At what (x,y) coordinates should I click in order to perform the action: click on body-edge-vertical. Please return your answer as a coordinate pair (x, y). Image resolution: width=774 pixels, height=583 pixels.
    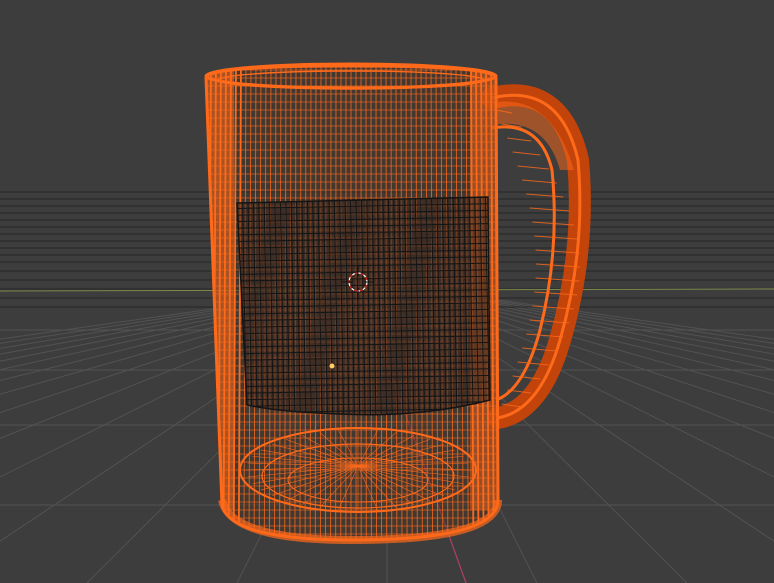
    Looking at the image, I should click on (206, 303).